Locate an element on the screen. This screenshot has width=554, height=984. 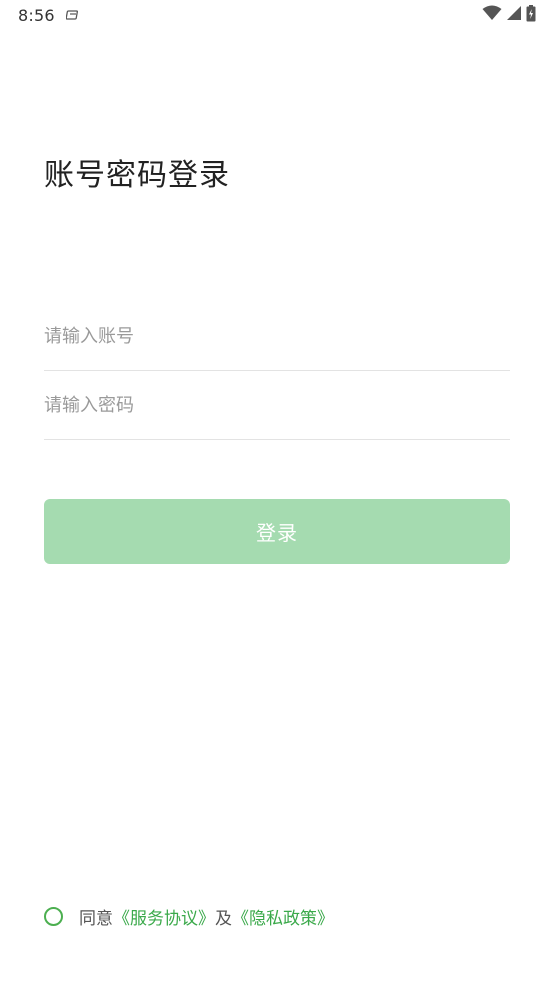
battery-charging-icon is located at coordinates (531, 15).